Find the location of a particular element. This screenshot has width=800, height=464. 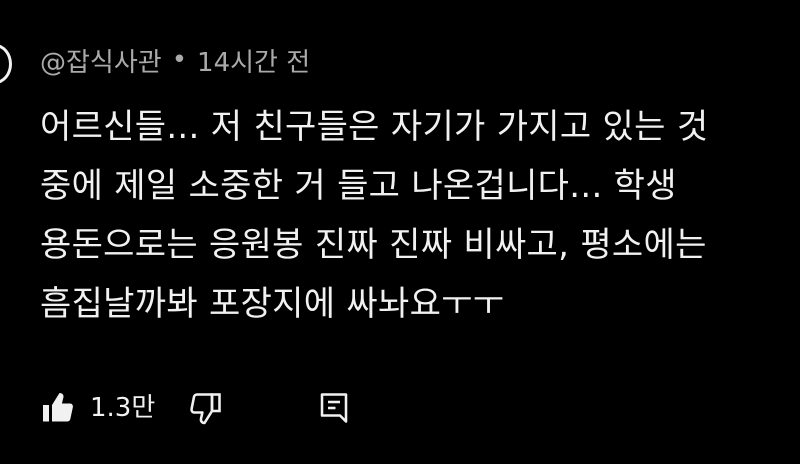

comment-line: 용돈으로는 응원봉 진짜 진짜 비싸고, 평소에는 is located at coordinates (373, 245).